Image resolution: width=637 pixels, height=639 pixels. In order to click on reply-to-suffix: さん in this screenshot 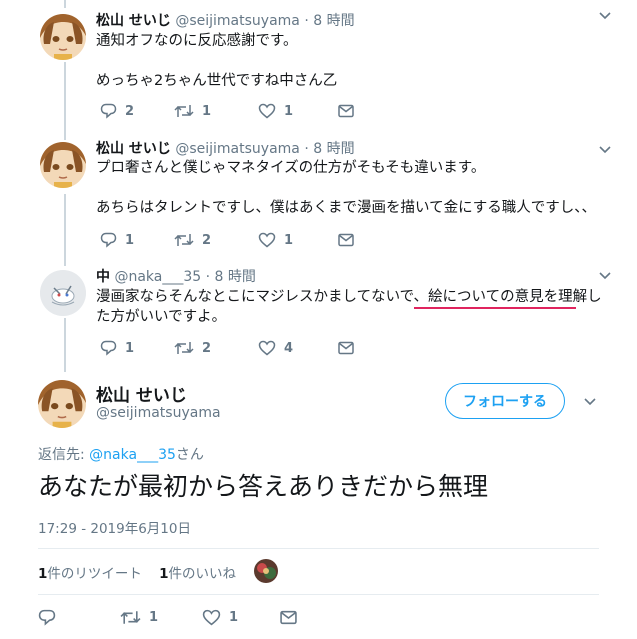, I will do `click(189, 455)`.